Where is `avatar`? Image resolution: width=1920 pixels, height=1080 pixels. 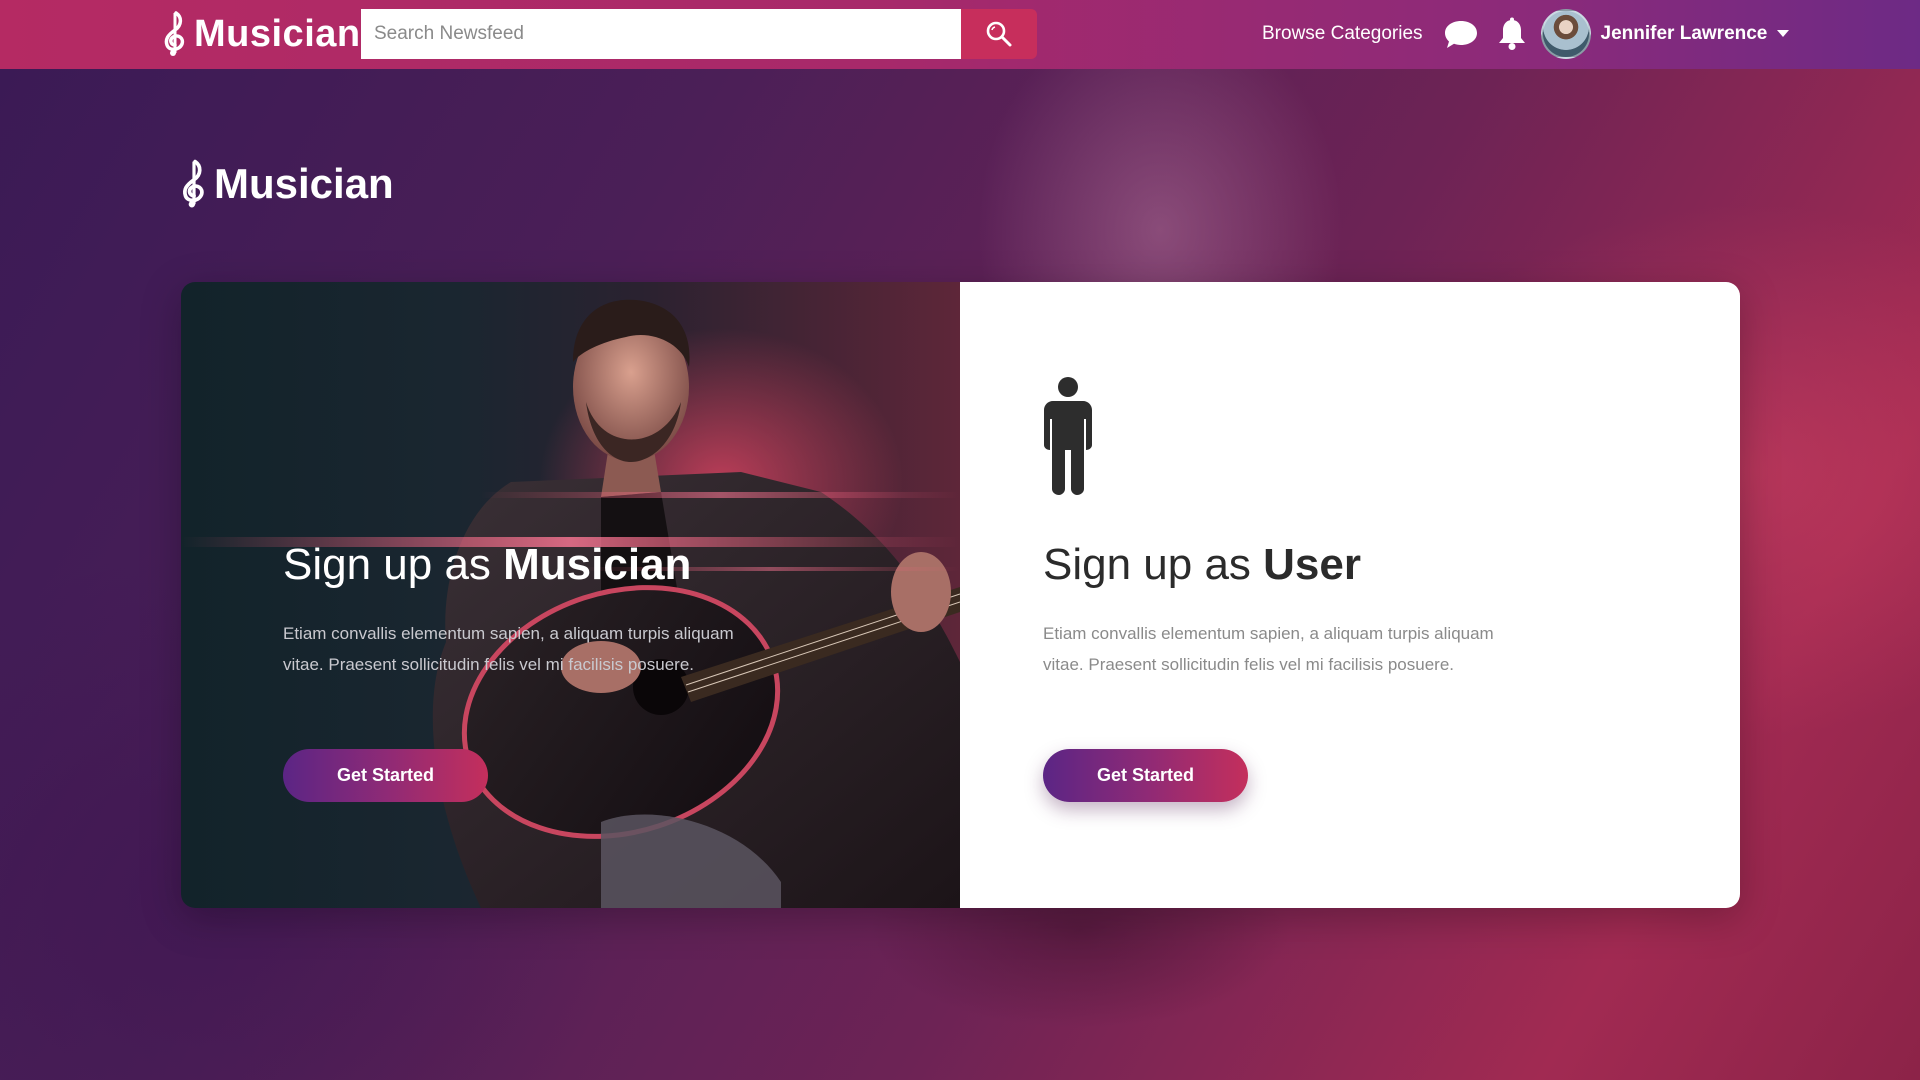
avatar is located at coordinates (1565, 34).